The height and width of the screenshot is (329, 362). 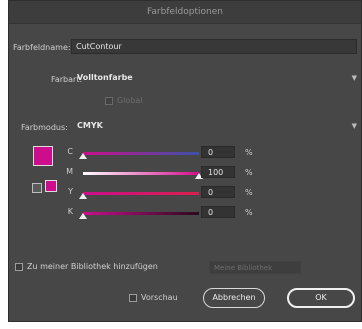 What do you see at coordinates (141, 213) in the screenshot?
I see `black-slider` at bounding box center [141, 213].